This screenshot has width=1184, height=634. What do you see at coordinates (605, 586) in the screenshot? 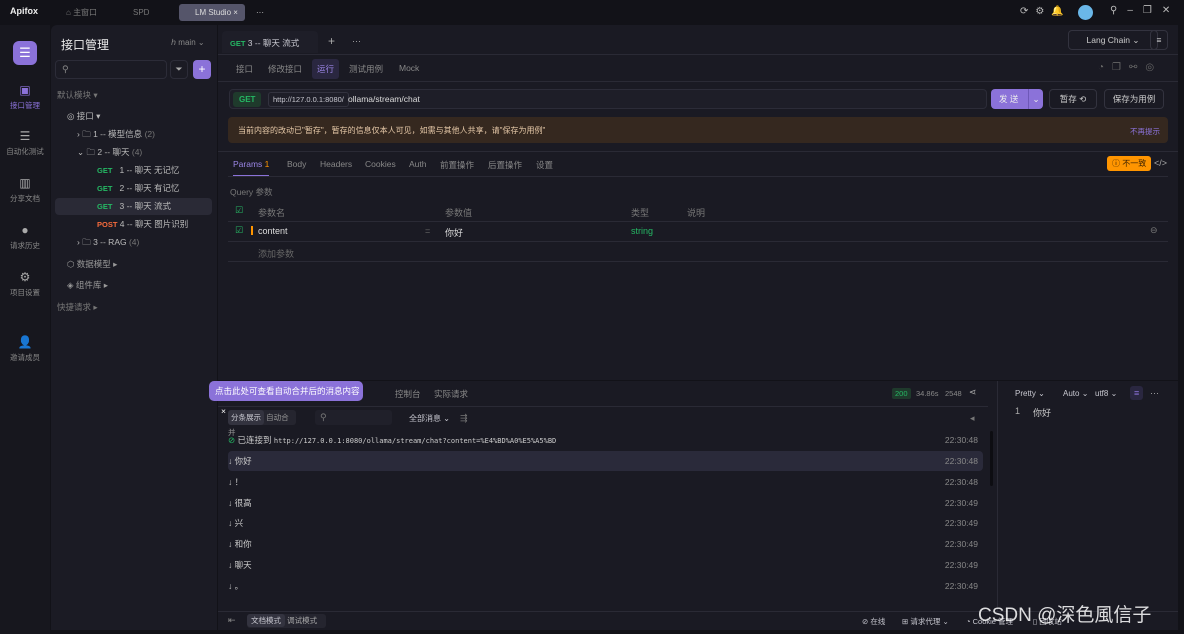
I see `message-row: ↓ 。 22:30:49` at bounding box center [605, 586].